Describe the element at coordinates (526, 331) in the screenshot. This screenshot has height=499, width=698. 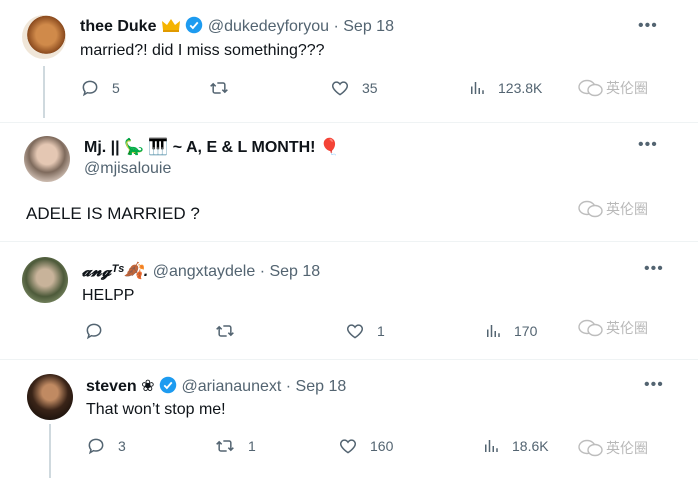
I see `view-count: 170` at that location.